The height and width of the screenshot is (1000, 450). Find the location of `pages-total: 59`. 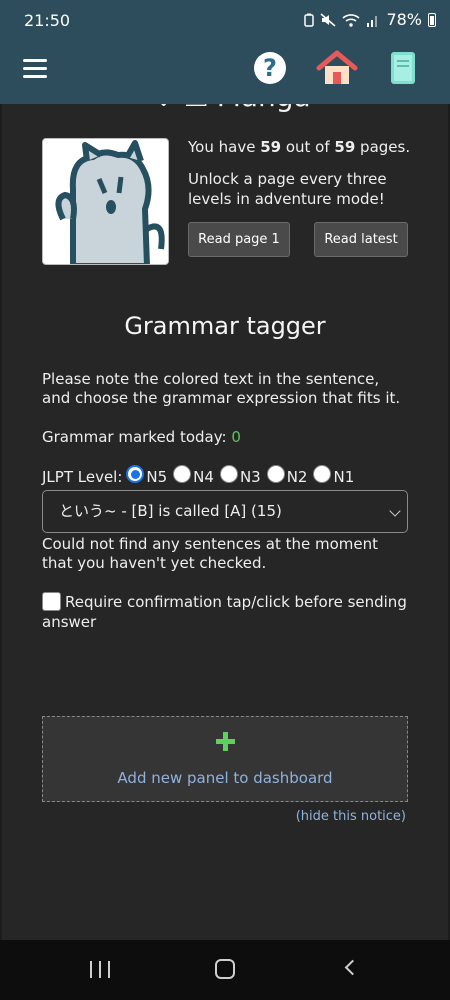

pages-total: 59 is located at coordinates (345, 147).